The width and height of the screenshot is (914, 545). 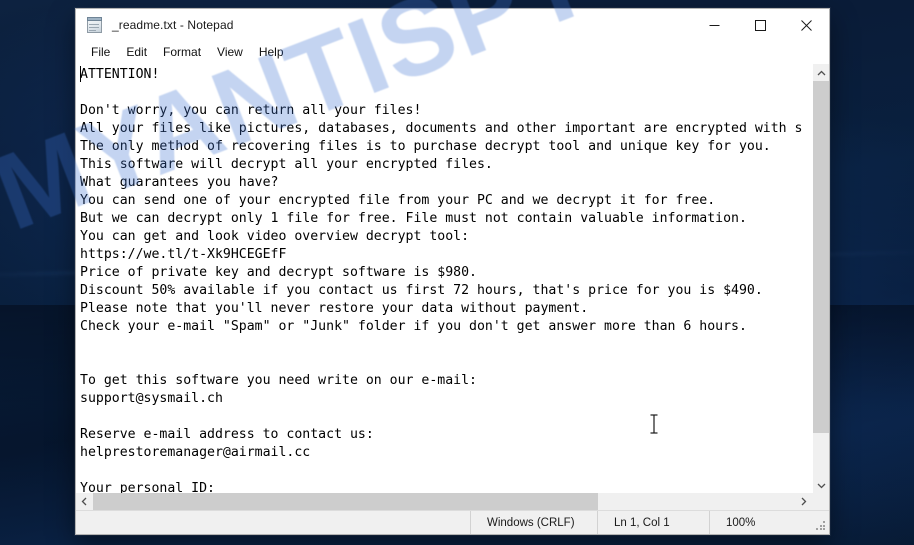 I want to click on scroll-right-button, so click(x=803, y=501).